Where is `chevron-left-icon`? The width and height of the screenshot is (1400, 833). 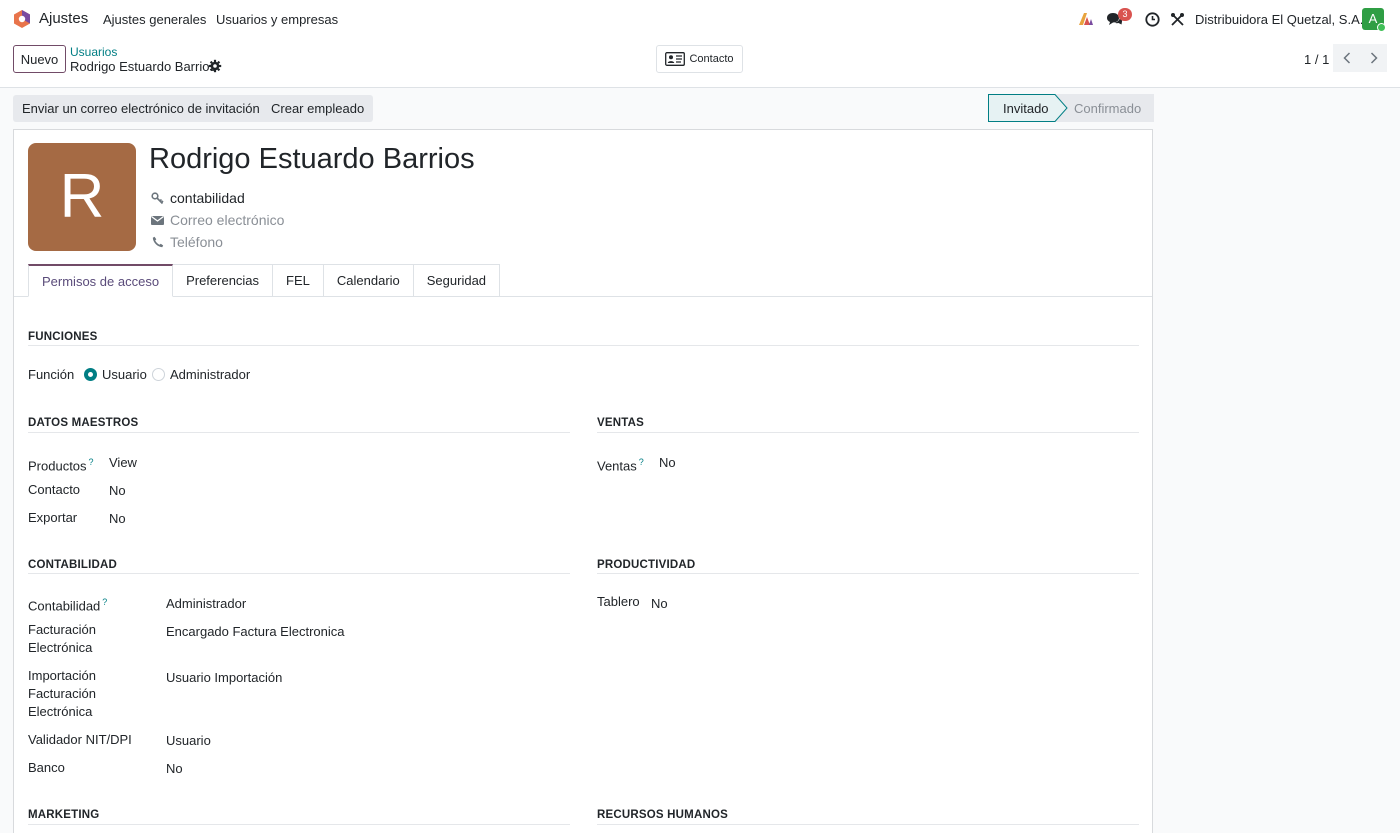 chevron-left-icon is located at coordinates (1346, 58).